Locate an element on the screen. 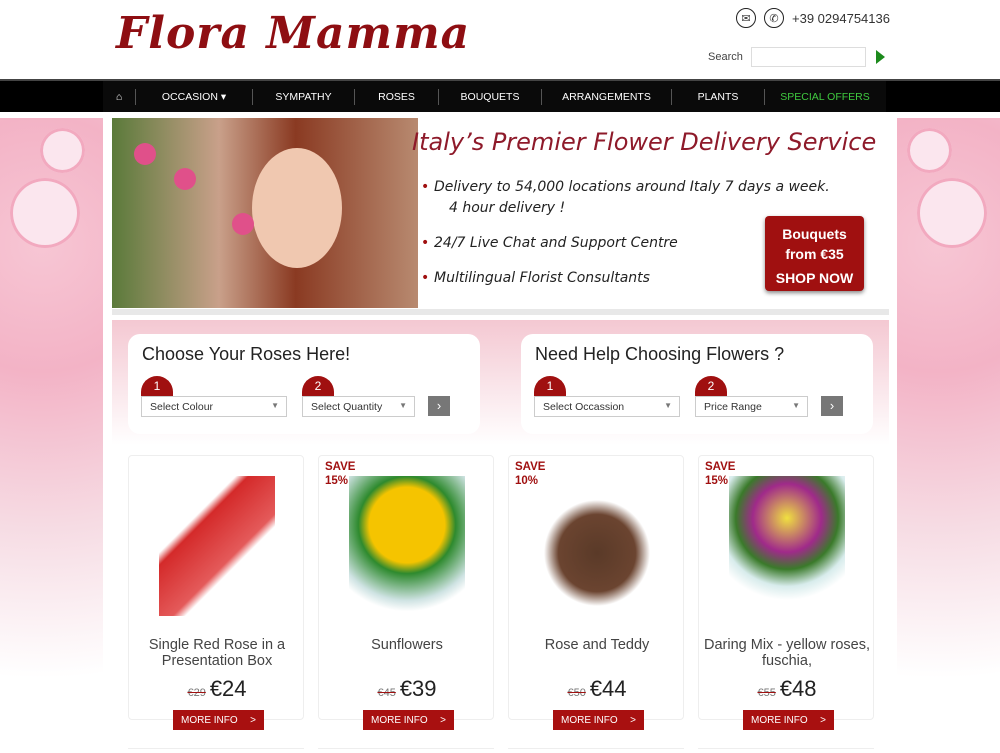 This screenshot has width=1000, height=753. cta-line: SHOP NOW is located at coordinates (814, 278).